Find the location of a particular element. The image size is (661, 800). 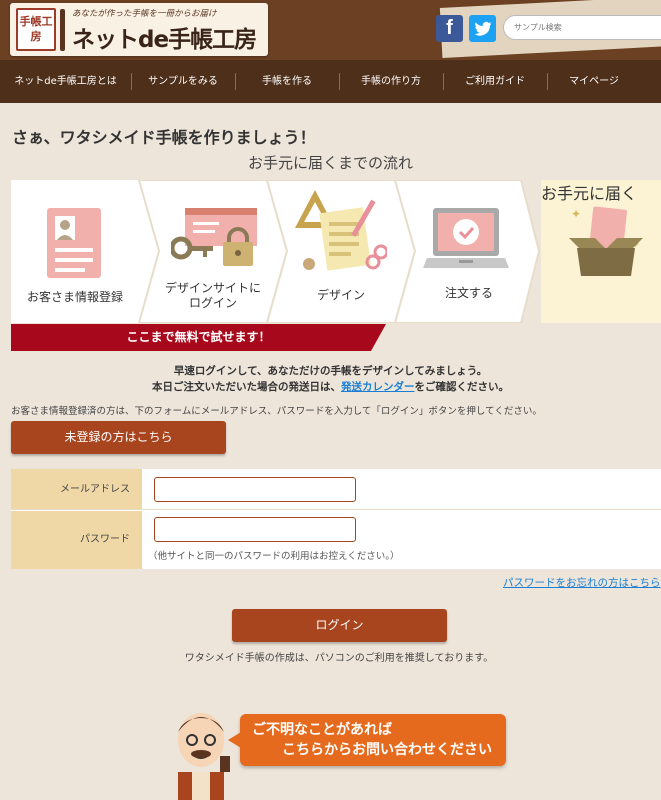

contact-bubble: ご不明なことがあれば こちらからお問い合わせください is located at coordinates (367, 740).